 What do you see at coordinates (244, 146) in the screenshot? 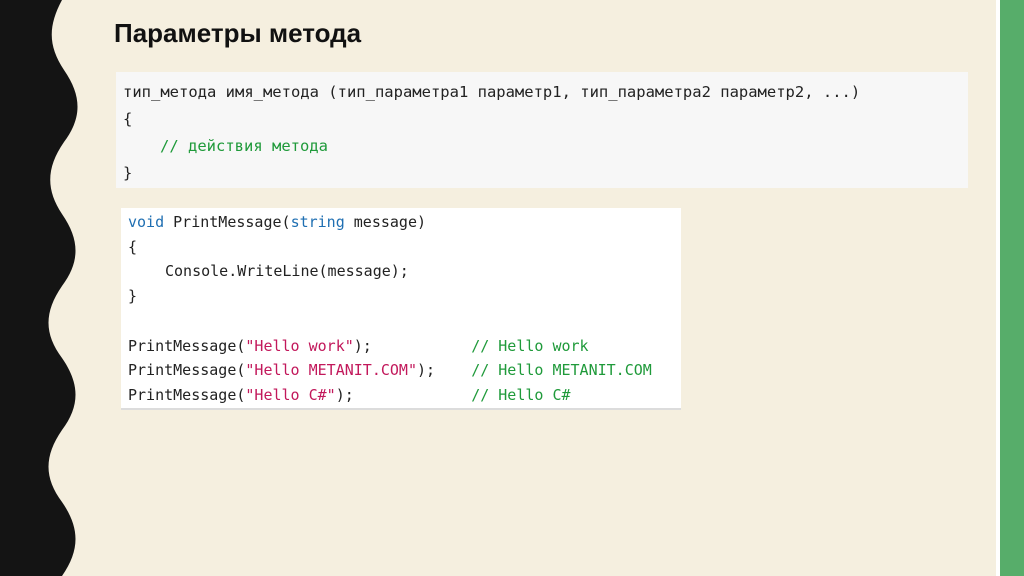
I see `code-comment: // действия метода` at bounding box center [244, 146].